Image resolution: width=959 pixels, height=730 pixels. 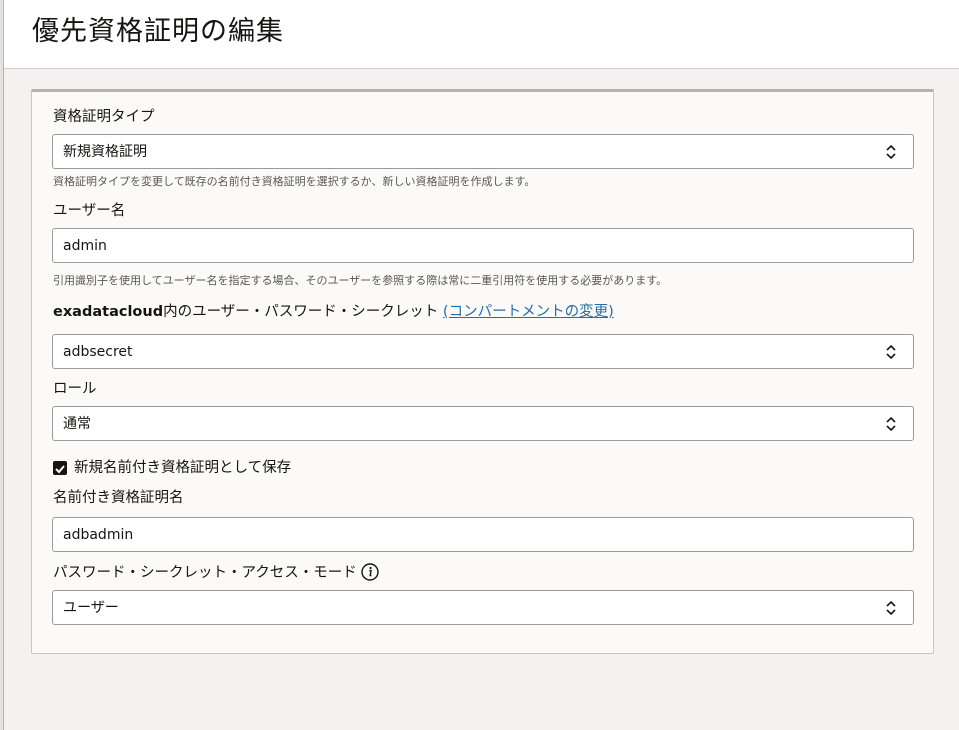 What do you see at coordinates (301, 312) in the screenshot?
I see `secret-label-text: 内のユーザー・パスワード・シークレット` at bounding box center [301, 312].